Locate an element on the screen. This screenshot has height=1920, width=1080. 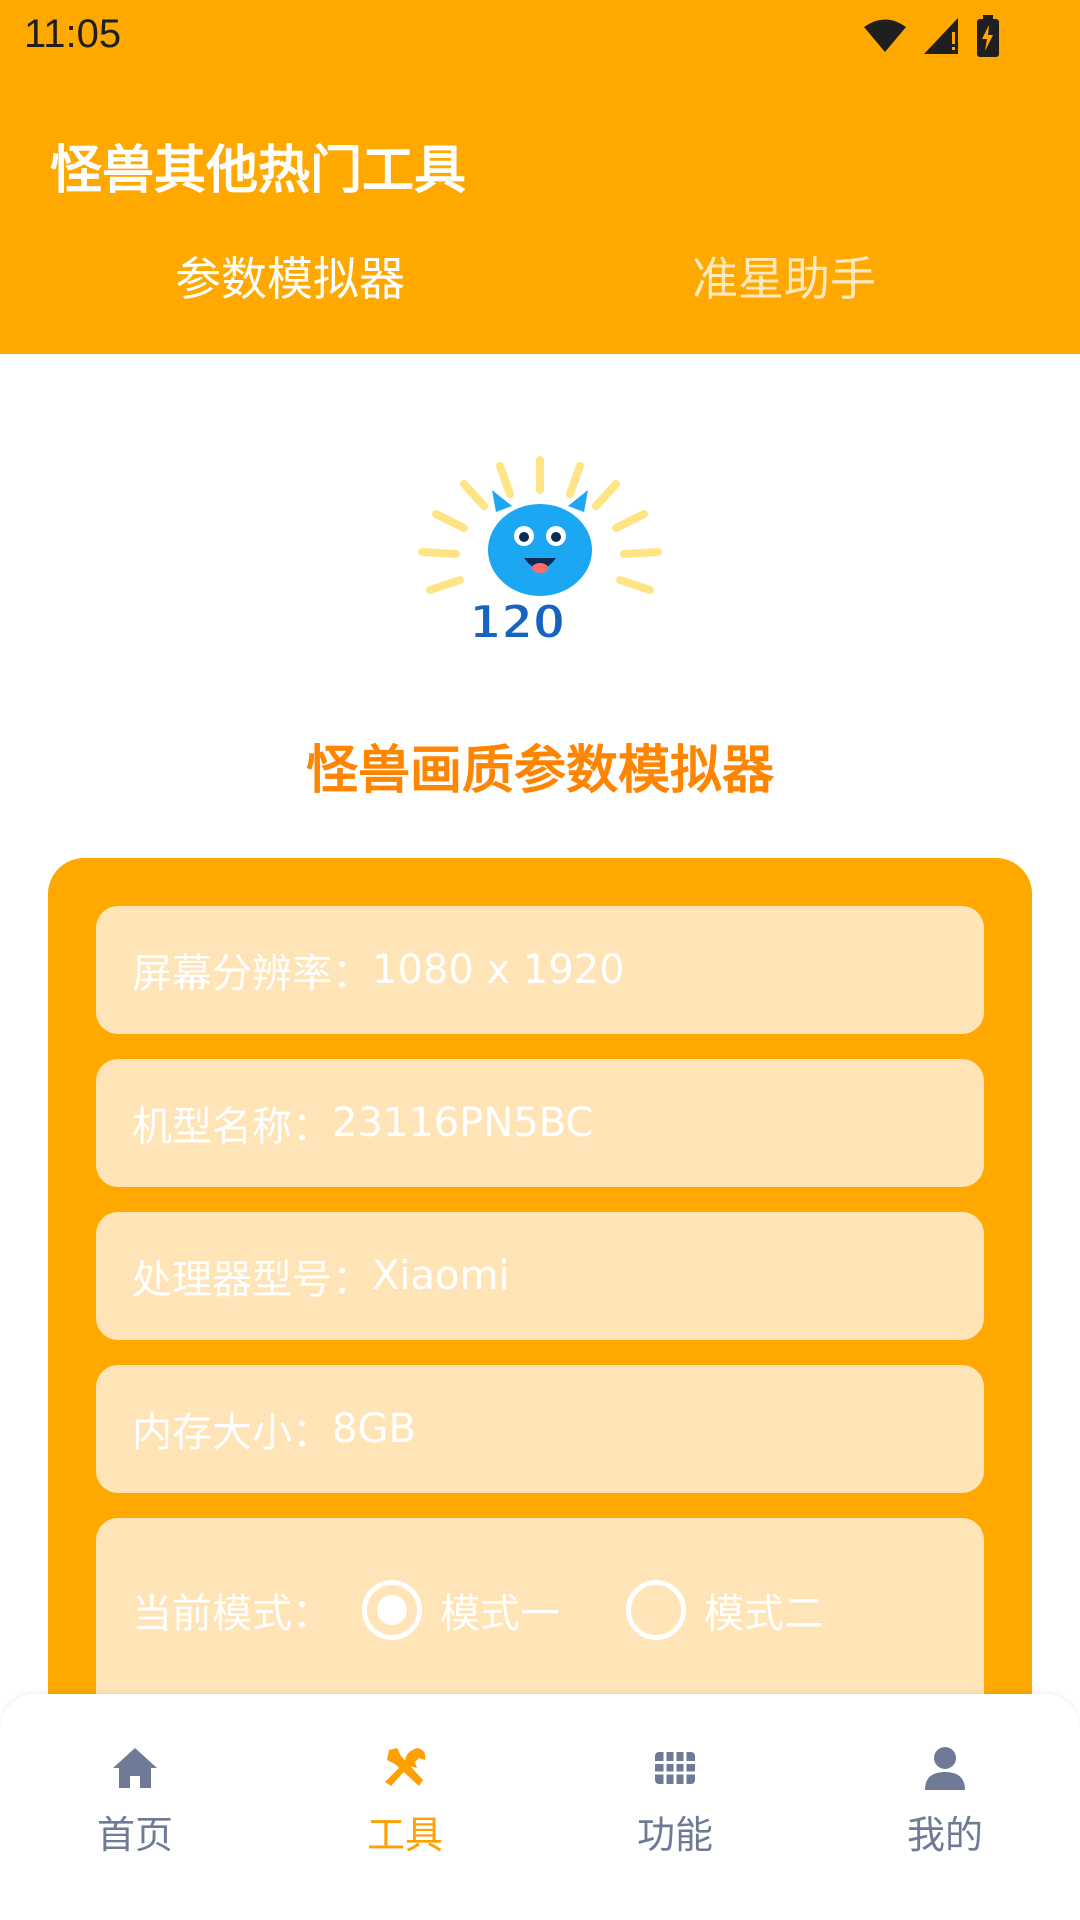
page-title: 怪兽其他热门工具 is located at coordinates (258, 171).